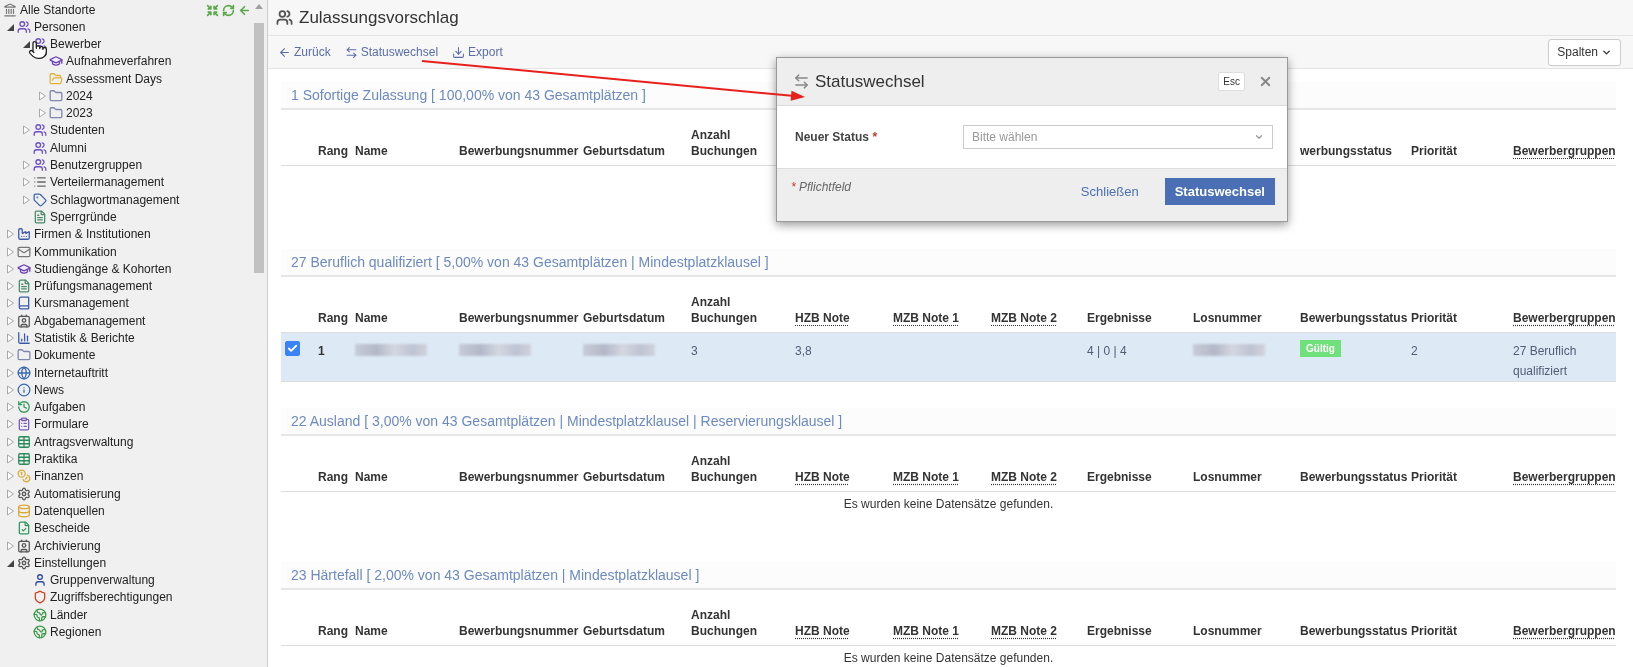 The width and height of the screenshot is (1633, 667). I want to click on tree-item: Archivierung, so click(59, 545).